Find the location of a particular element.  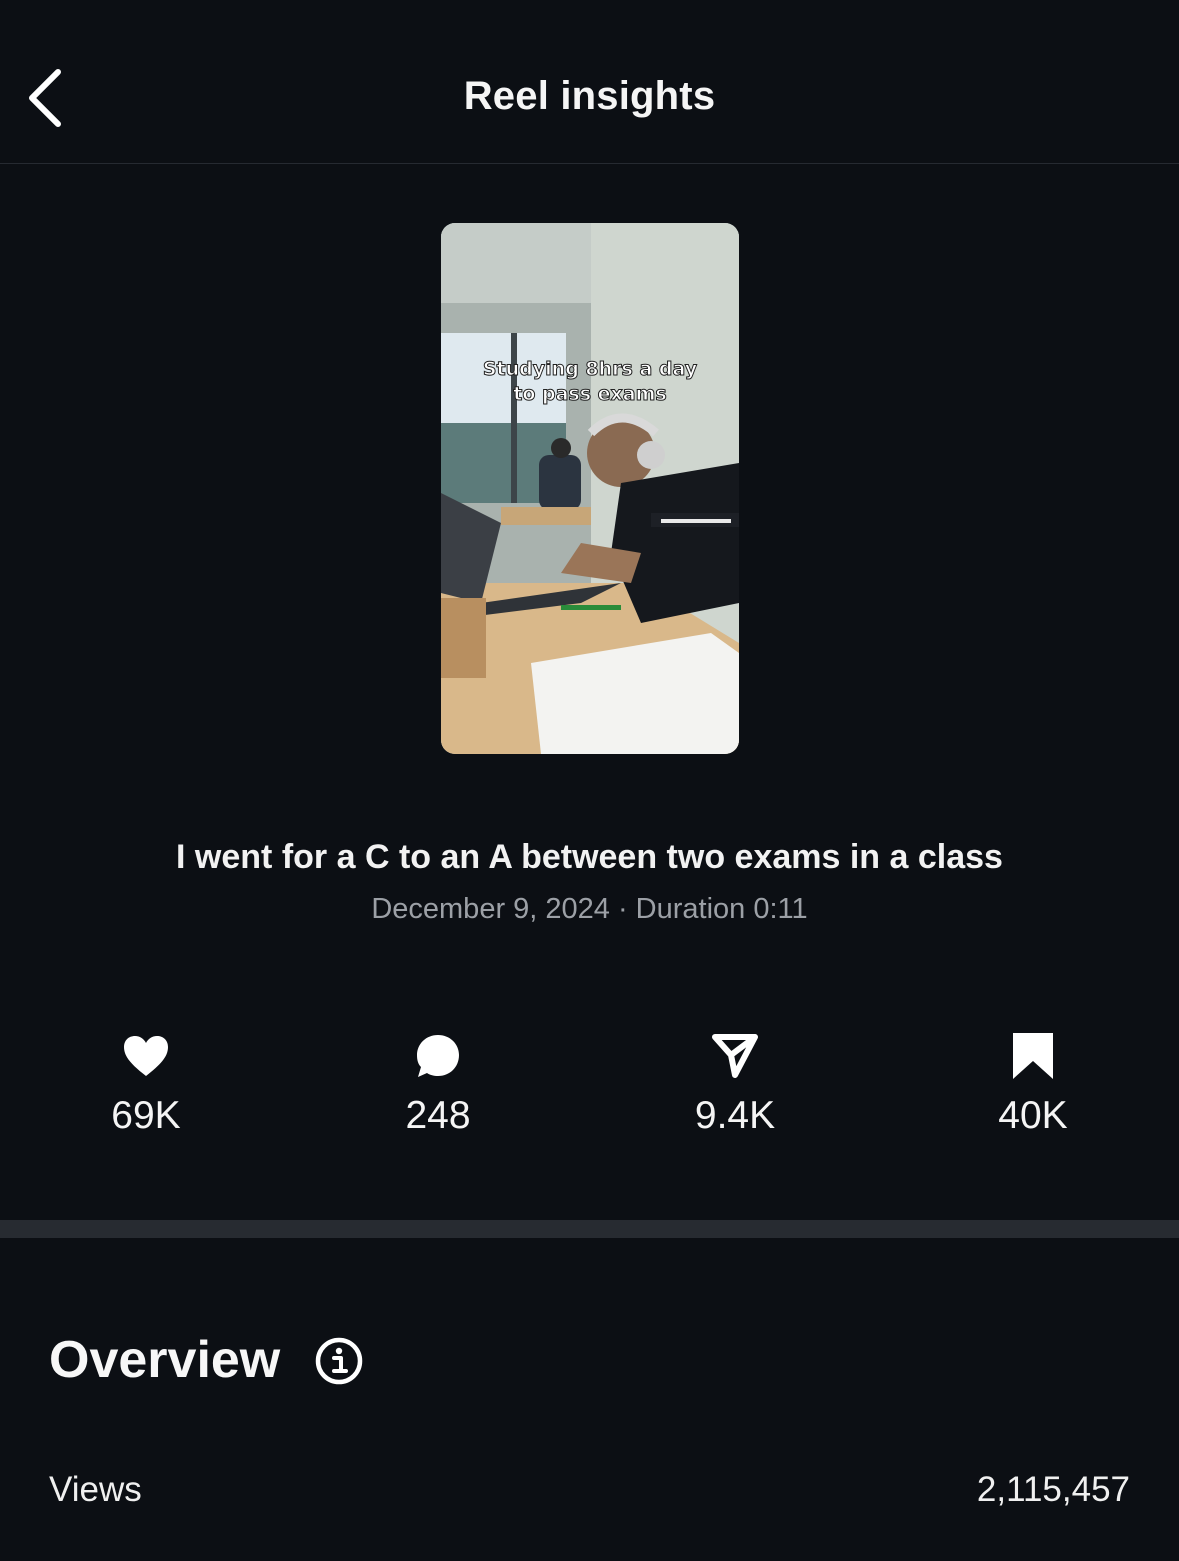

views-label: Views is located at coordinates (95, 1489).